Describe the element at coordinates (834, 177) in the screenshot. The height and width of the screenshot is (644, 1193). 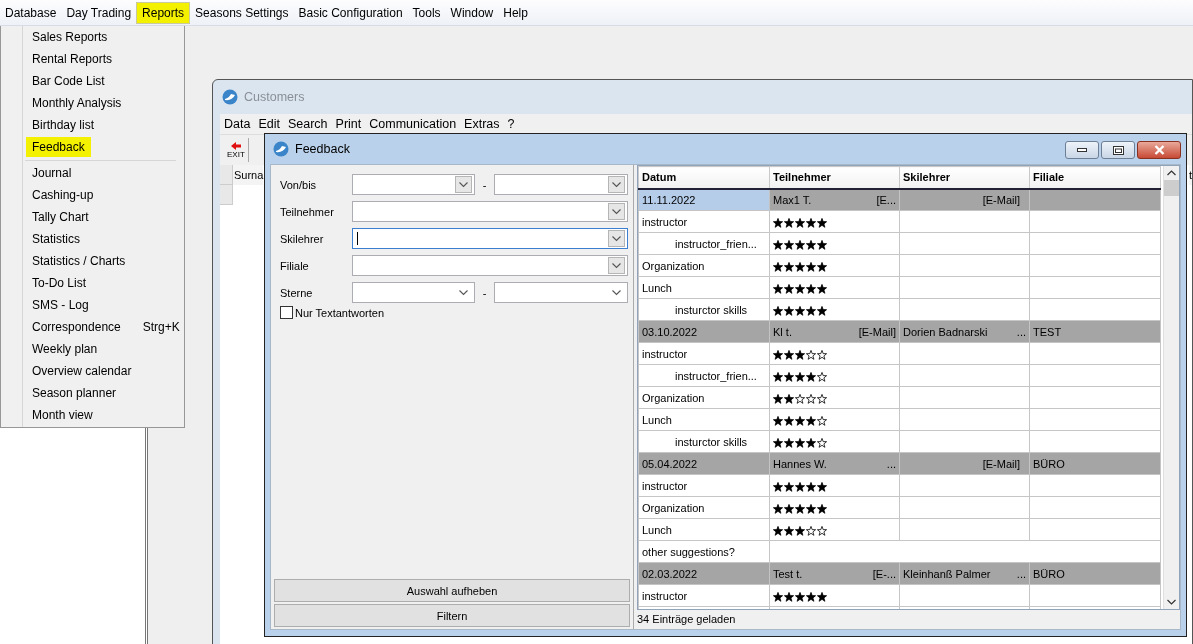
I see `column-header: Teilnehmer` at that location.